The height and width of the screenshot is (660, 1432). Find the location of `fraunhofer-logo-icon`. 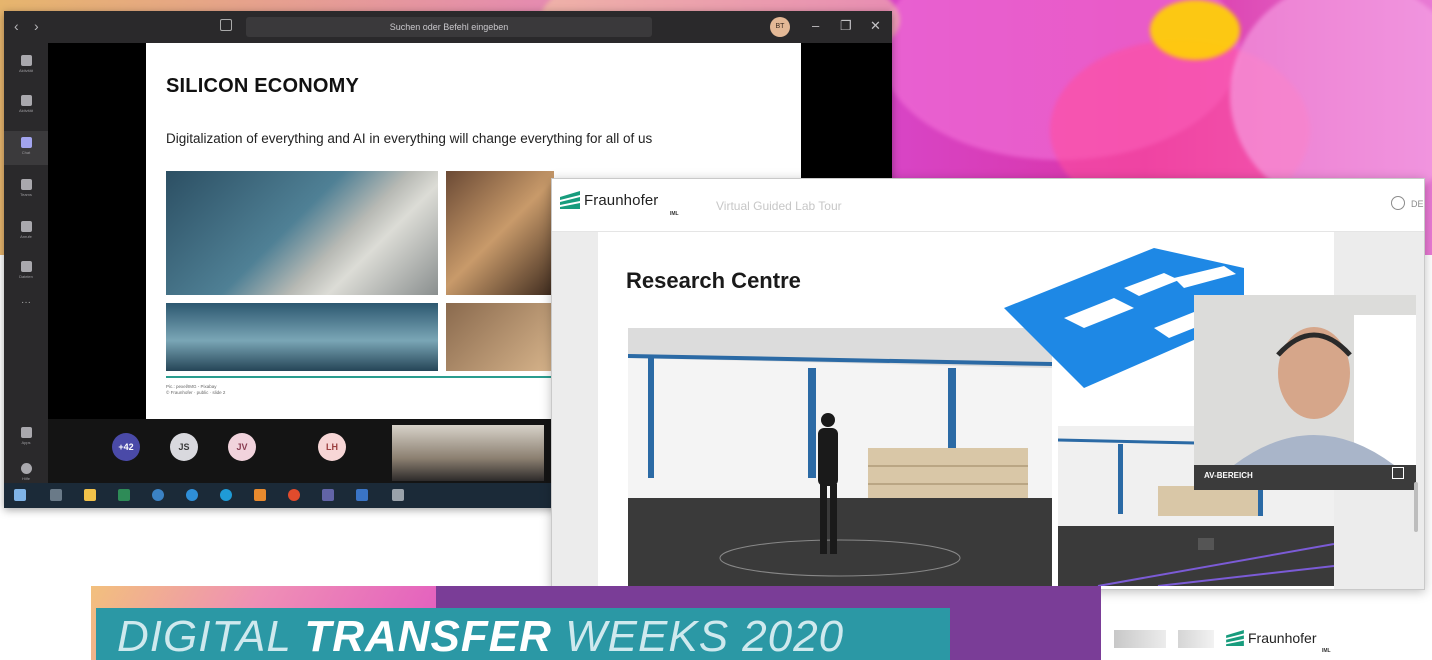

fraunhofer-logo-icon is located at coordinates (570, 200).